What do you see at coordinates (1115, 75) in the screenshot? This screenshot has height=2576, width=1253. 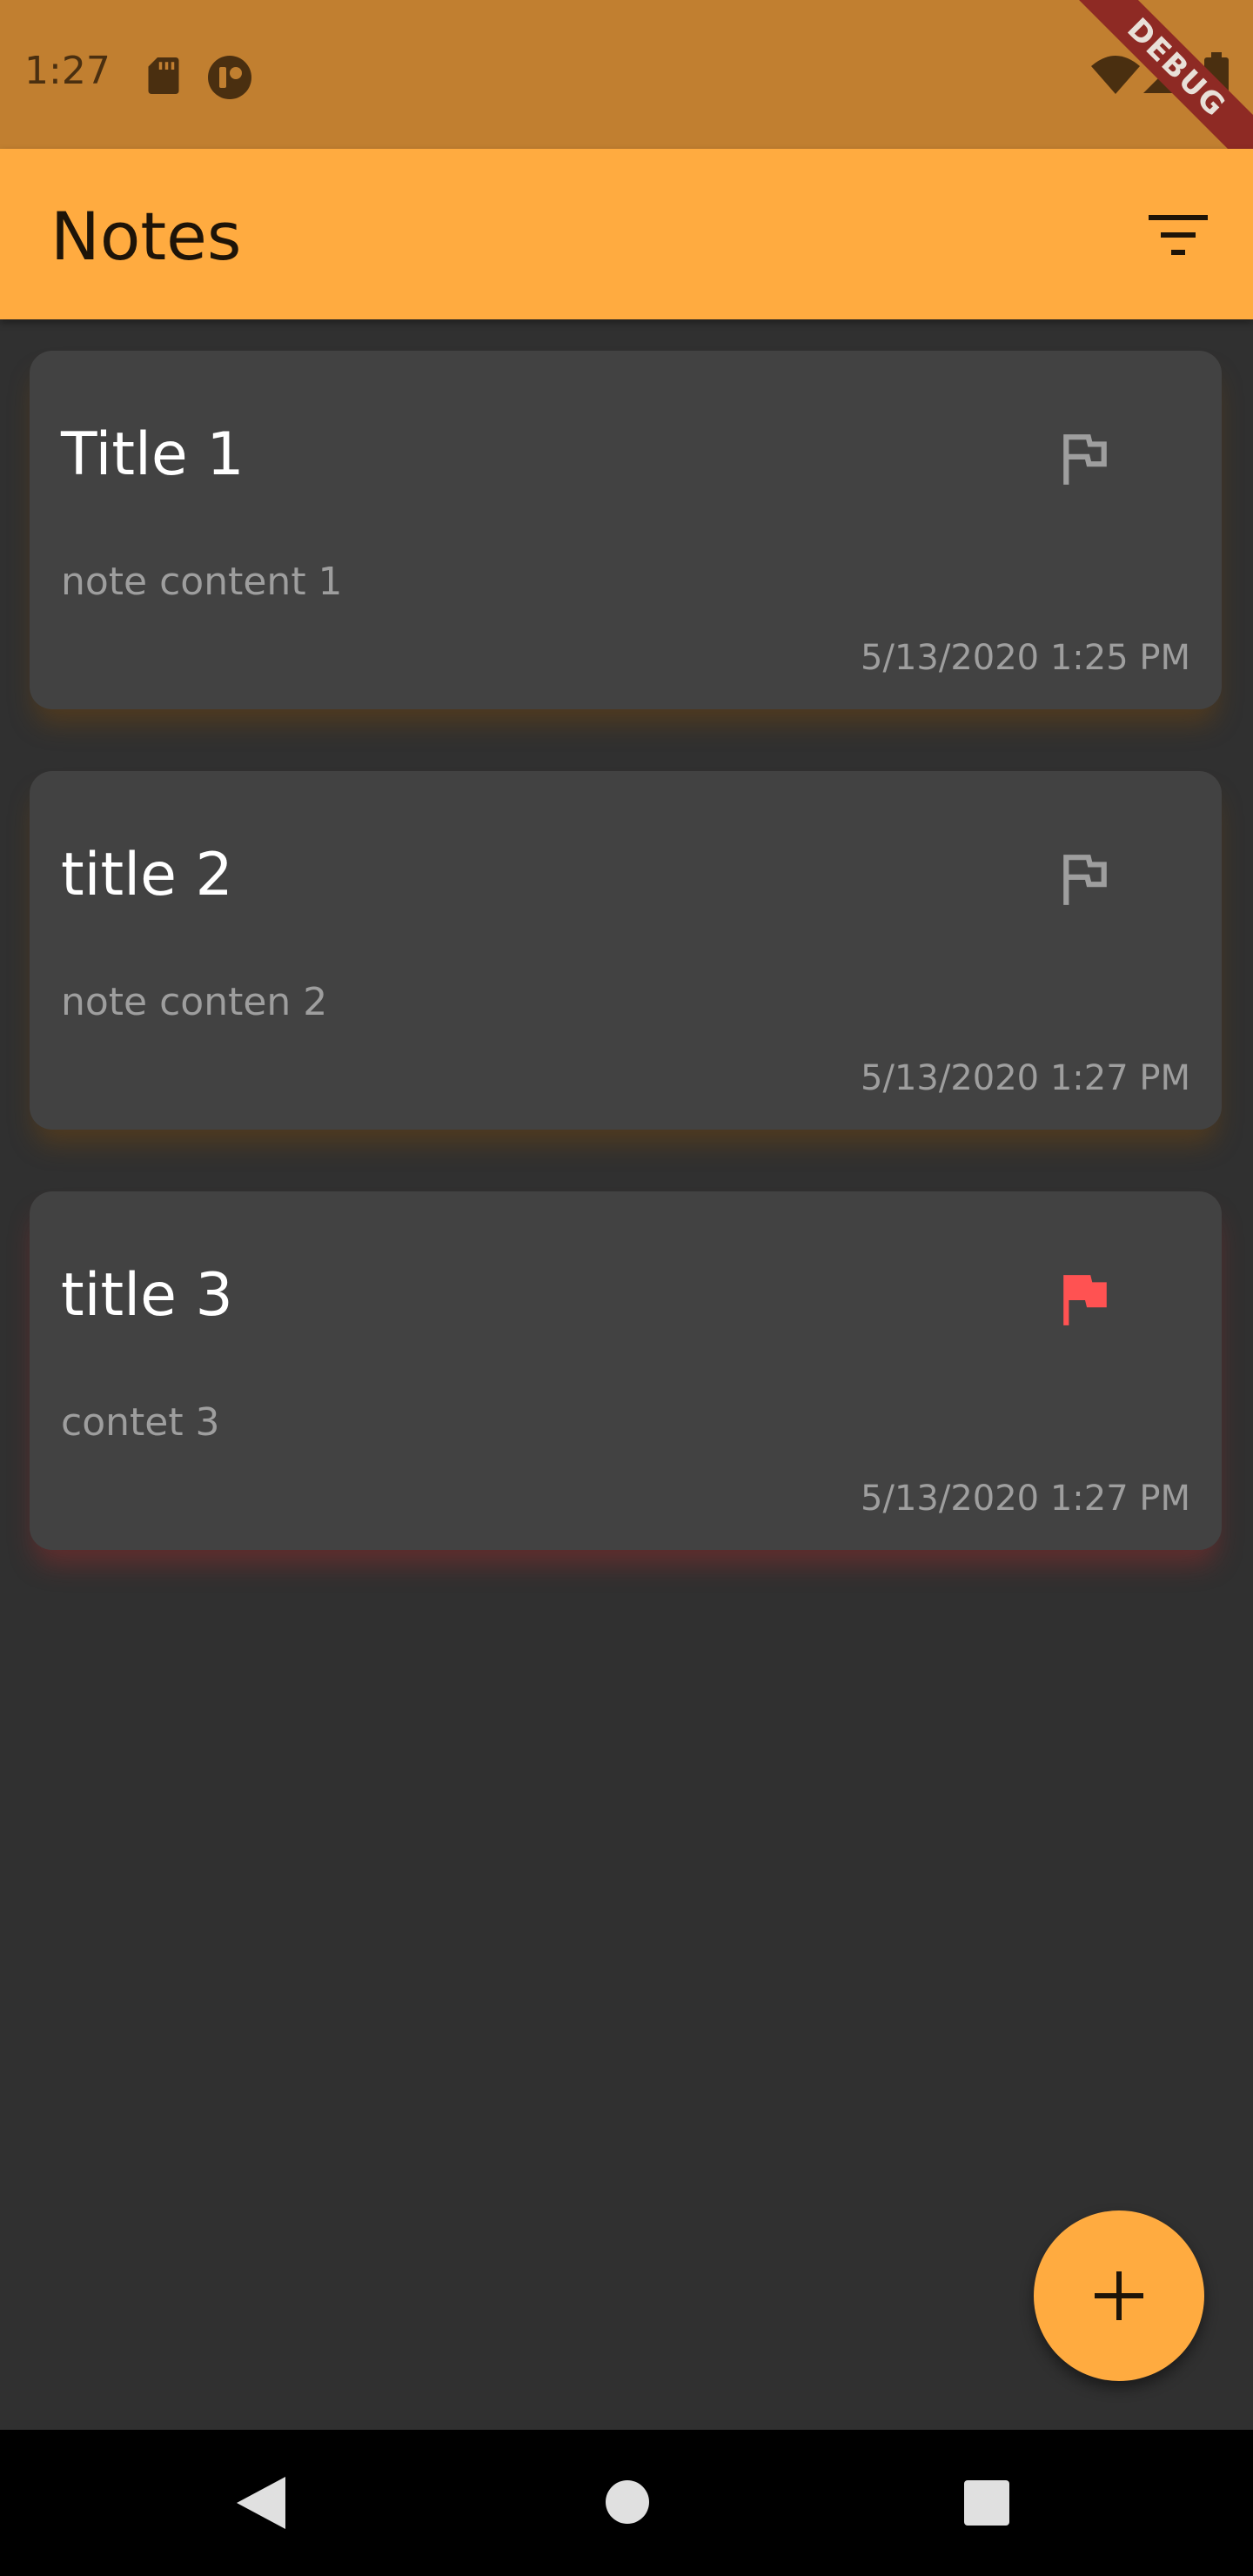 I see `wifi-icon` at bounding box center [1115, 75].